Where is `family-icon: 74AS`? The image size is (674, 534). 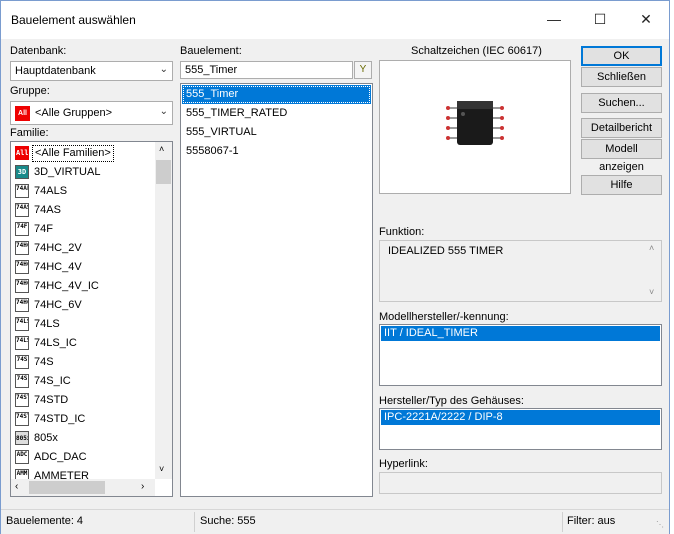
family-icon: 74AS is located at coordinates (22, 210).